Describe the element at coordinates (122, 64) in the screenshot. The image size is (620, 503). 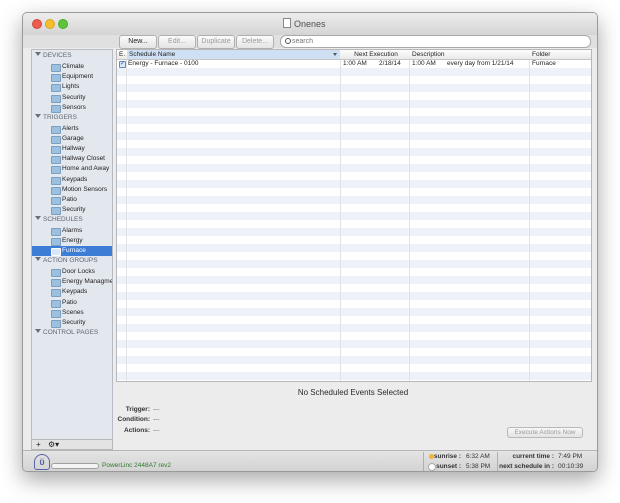
I see `enabled-checkbox: ✓` at that location.